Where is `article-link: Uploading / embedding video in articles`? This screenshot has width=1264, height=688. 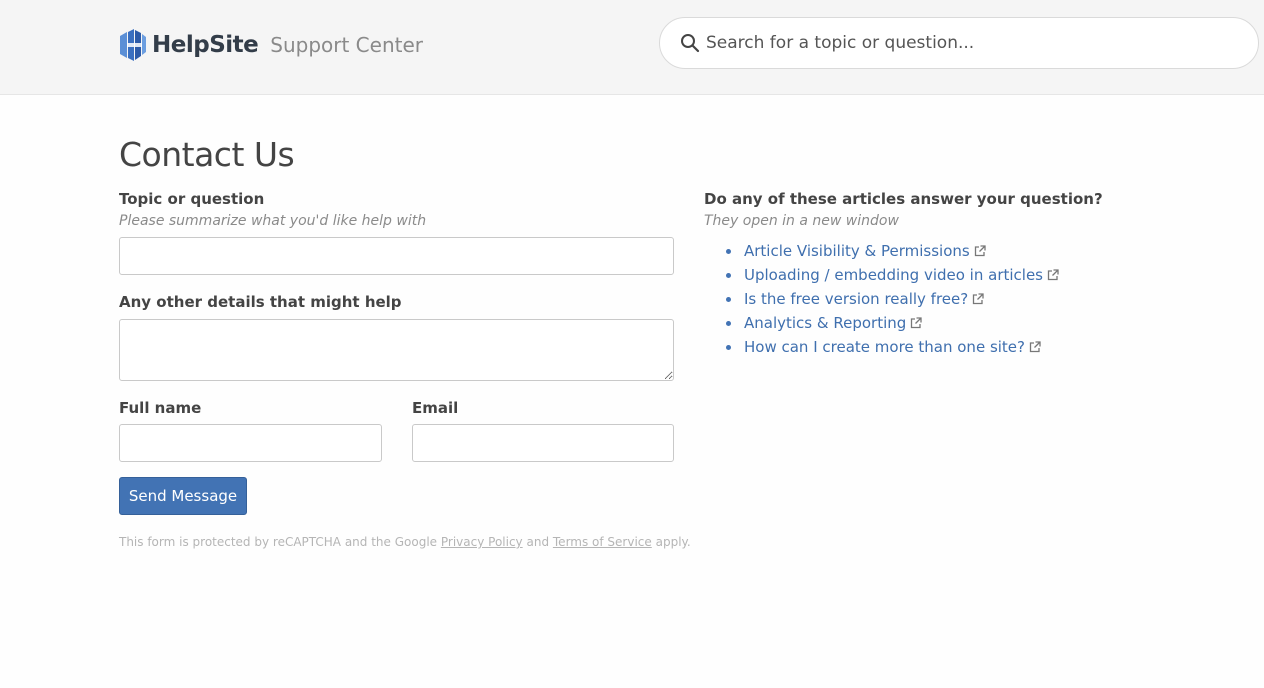 article-link: Uploading / embedding video in articles is located at coordinates (893, 275).